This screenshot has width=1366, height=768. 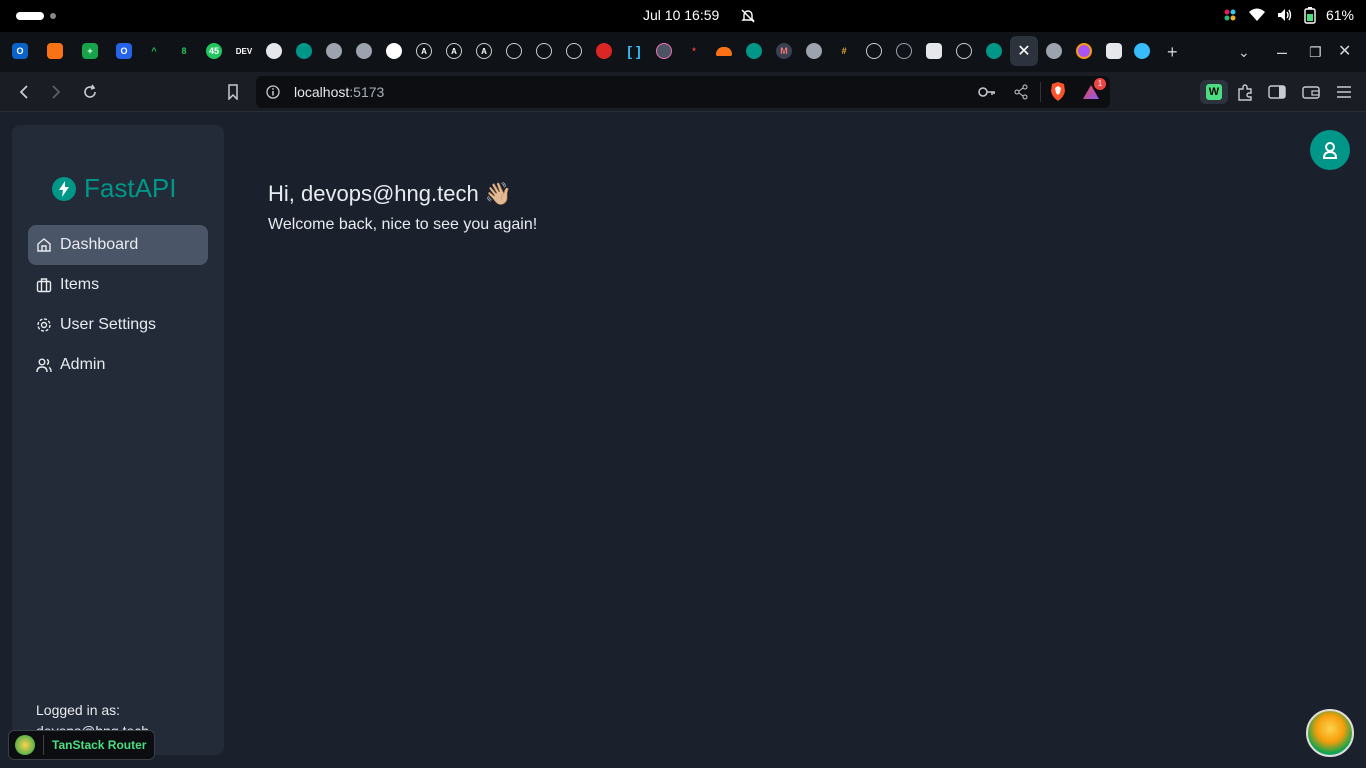 I want to click on letter-a-icon: A, so click(x=424, y=51).